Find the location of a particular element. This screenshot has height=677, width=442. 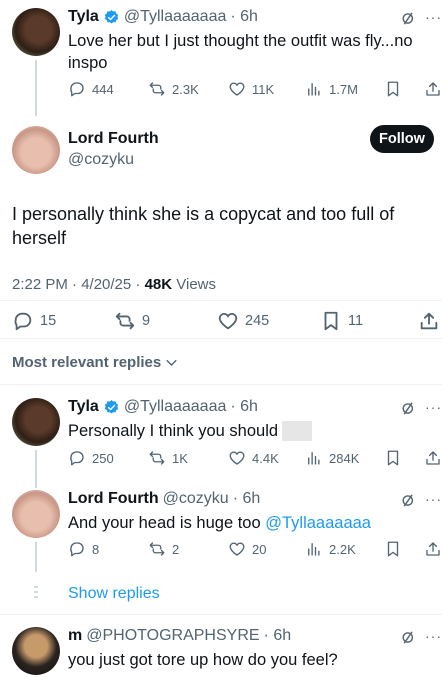

chevron-down-icon is located at coordinates (171, 362).